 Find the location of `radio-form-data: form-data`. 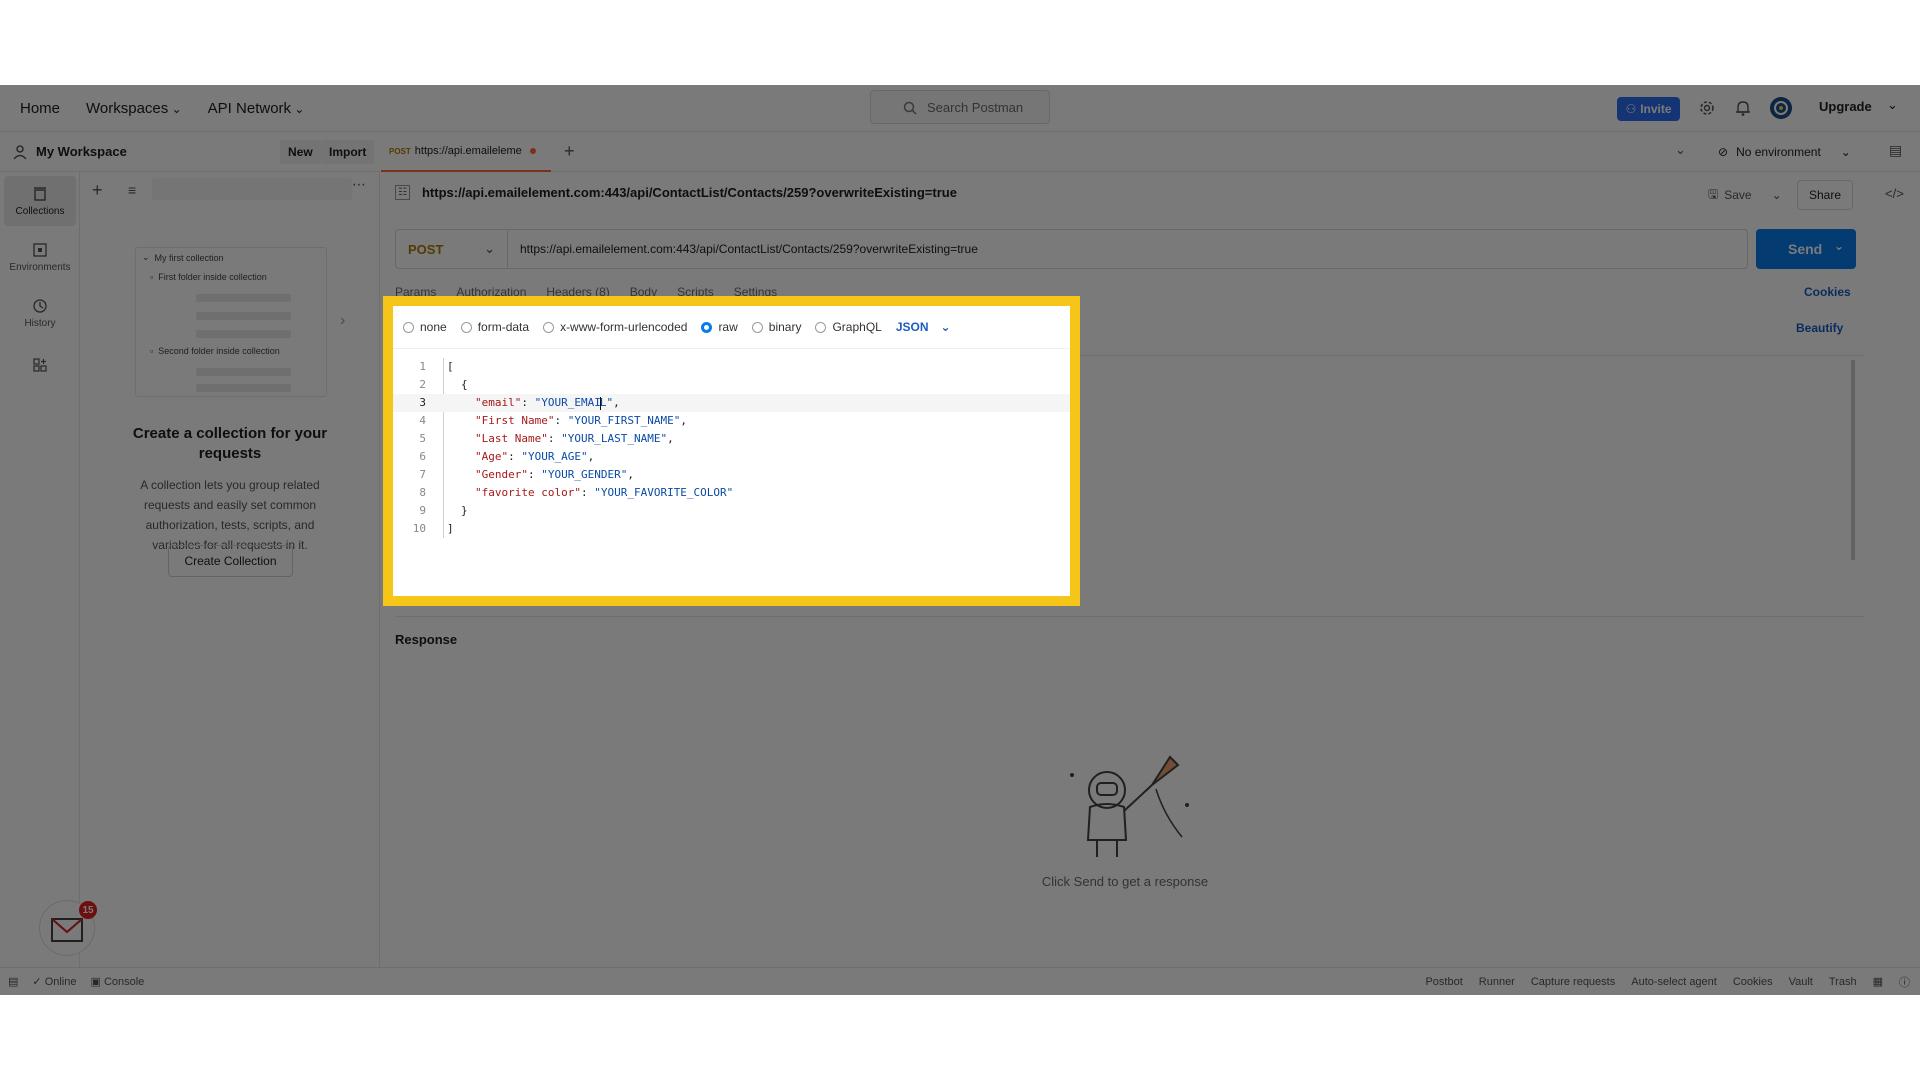

radio-form-data: form-data is located at coordinates (495, 327).